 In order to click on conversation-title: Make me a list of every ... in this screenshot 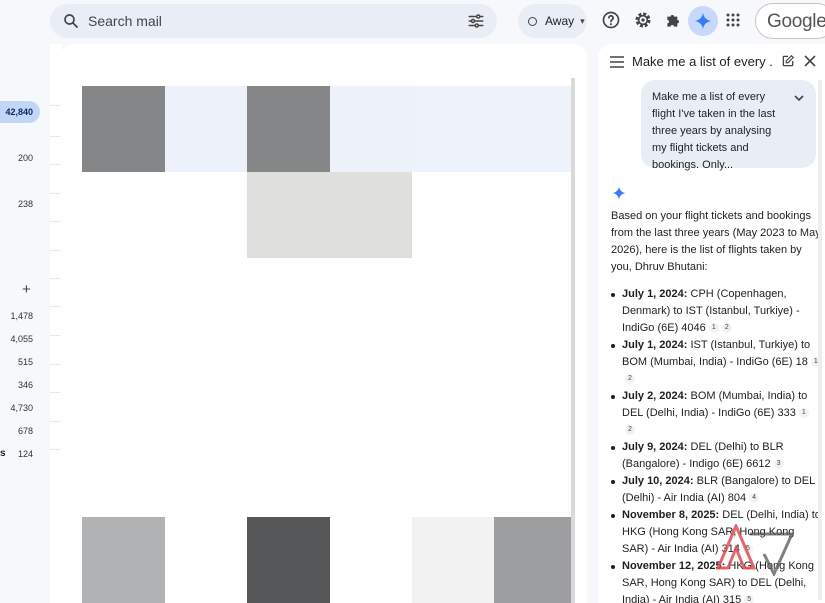, I will do `click(702, 61)`.